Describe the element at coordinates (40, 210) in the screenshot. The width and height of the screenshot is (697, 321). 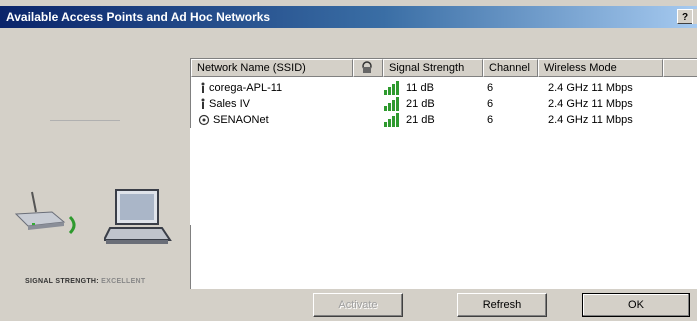
I see `router-icon` at that location.